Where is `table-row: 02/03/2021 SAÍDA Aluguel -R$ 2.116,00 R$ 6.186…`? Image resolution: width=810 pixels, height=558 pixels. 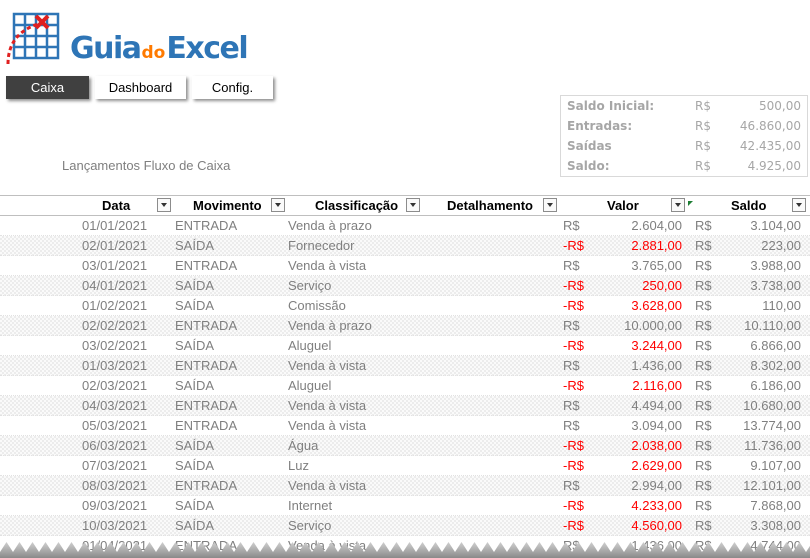
table-row: 02/03/2021 SAÍDA Aluguel -R$ 2.116,00 R$ 6.186… is located at coordinates (405, 386).